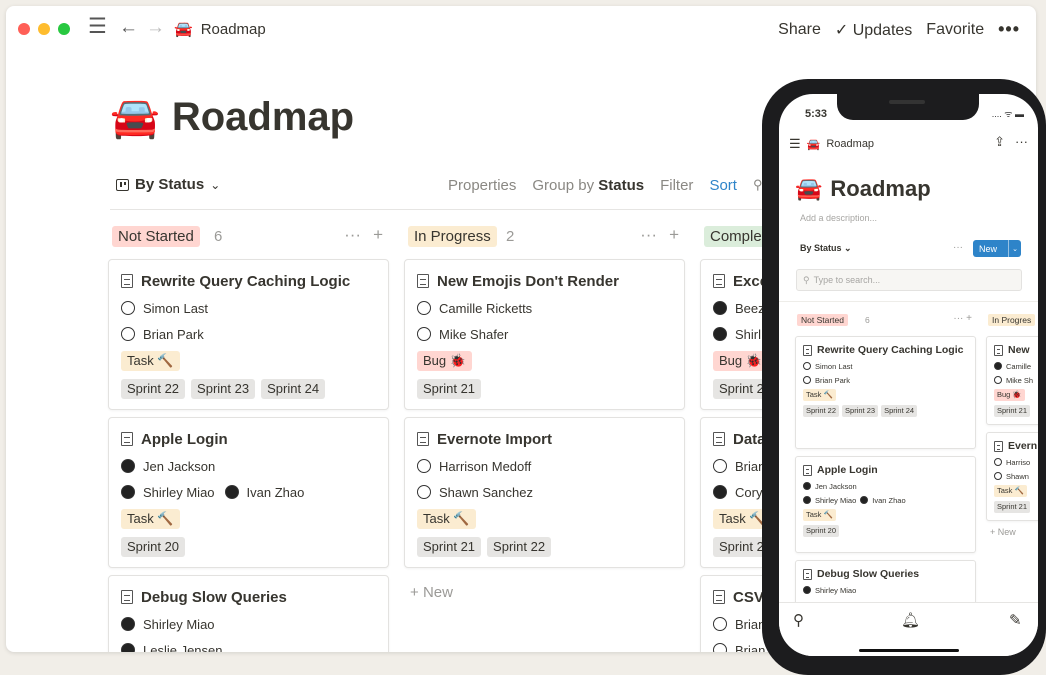  What do you see at coordinates (1016, 395) in the screenshot?
I see `tag-row: Bug 🐞` at bounding box center [1016, 395].